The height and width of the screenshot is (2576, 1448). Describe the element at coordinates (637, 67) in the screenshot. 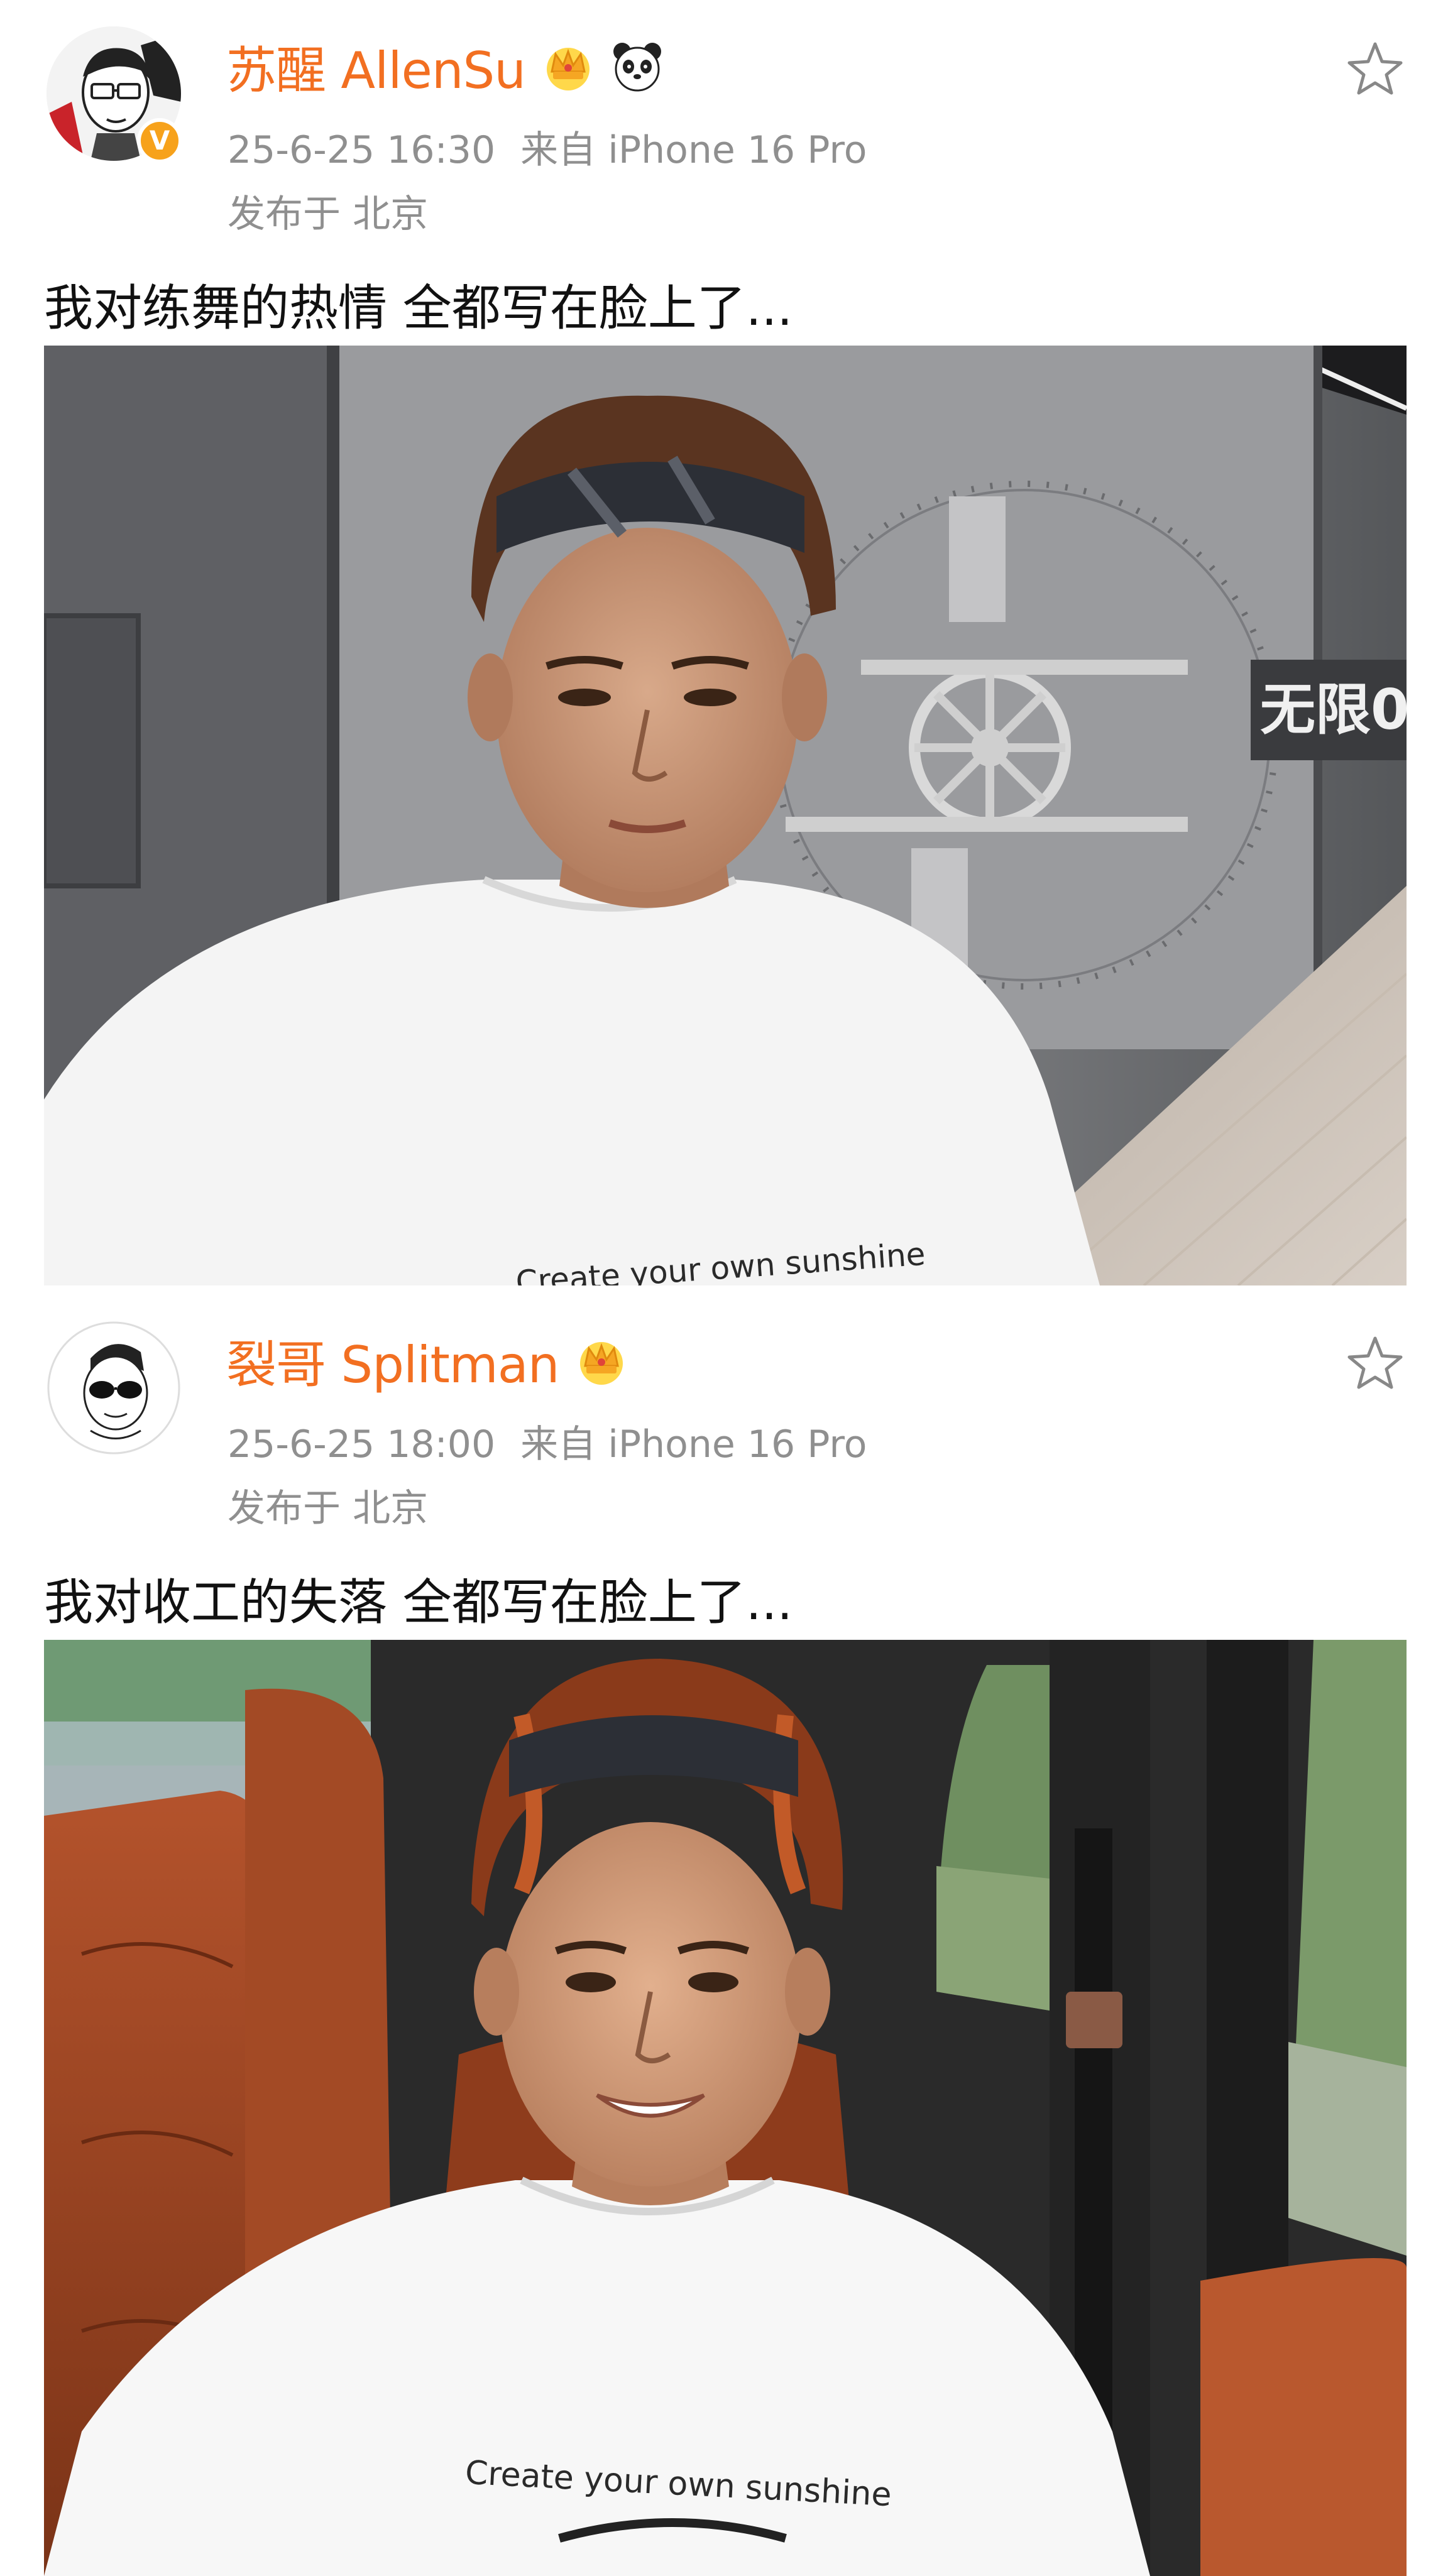

I see `panda-icon` at that location.